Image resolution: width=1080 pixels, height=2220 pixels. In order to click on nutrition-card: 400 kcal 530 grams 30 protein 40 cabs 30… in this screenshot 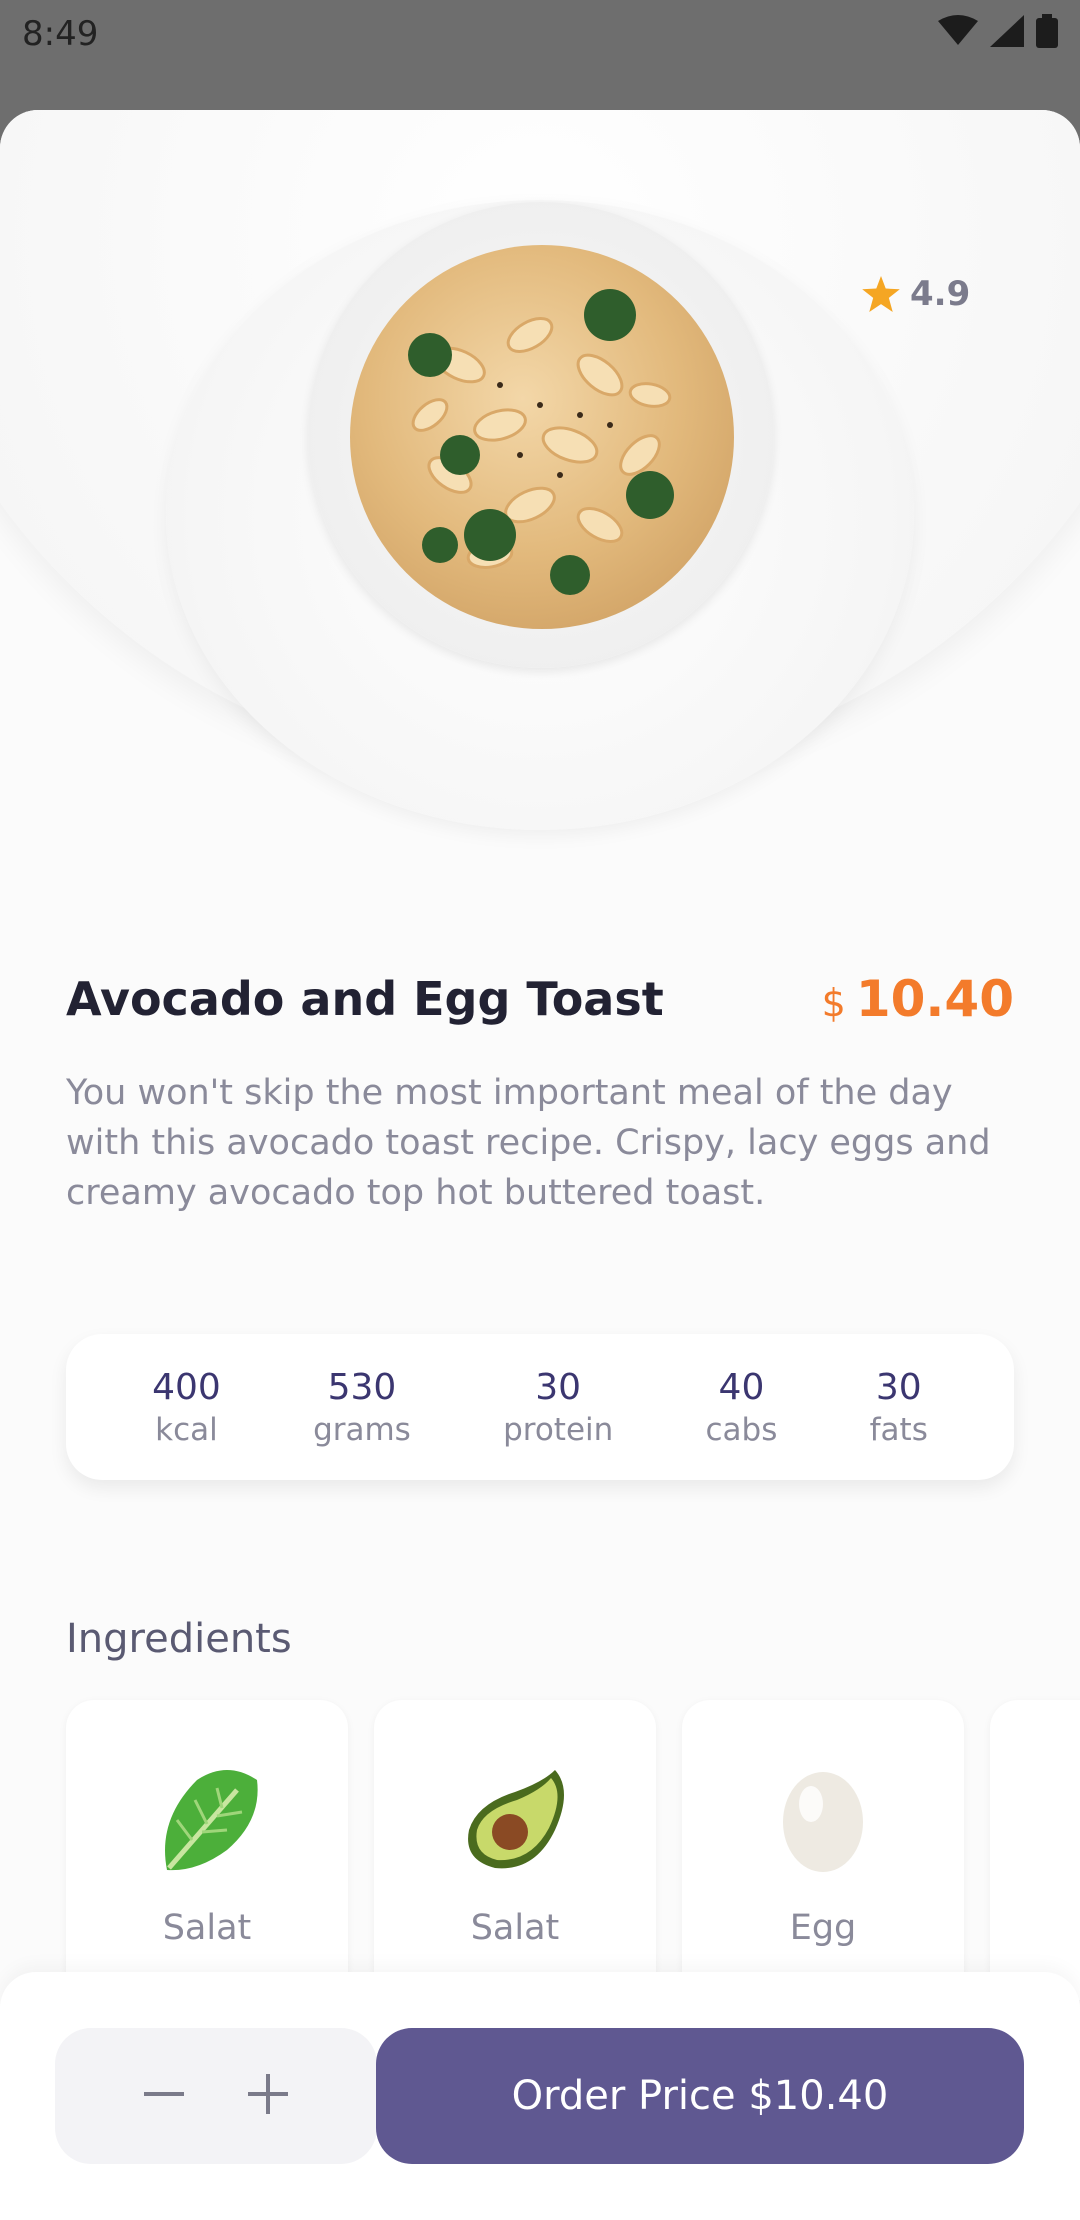, I will do `click(540, 1407)`.